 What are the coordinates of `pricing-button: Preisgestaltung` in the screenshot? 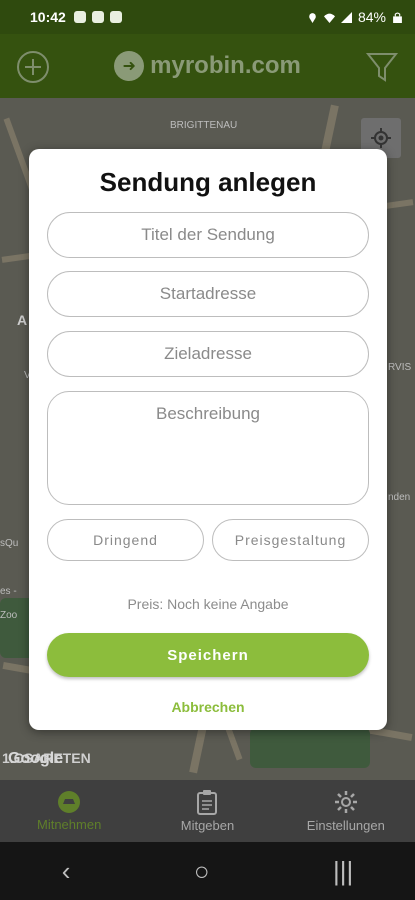 It's located at (290, 540).